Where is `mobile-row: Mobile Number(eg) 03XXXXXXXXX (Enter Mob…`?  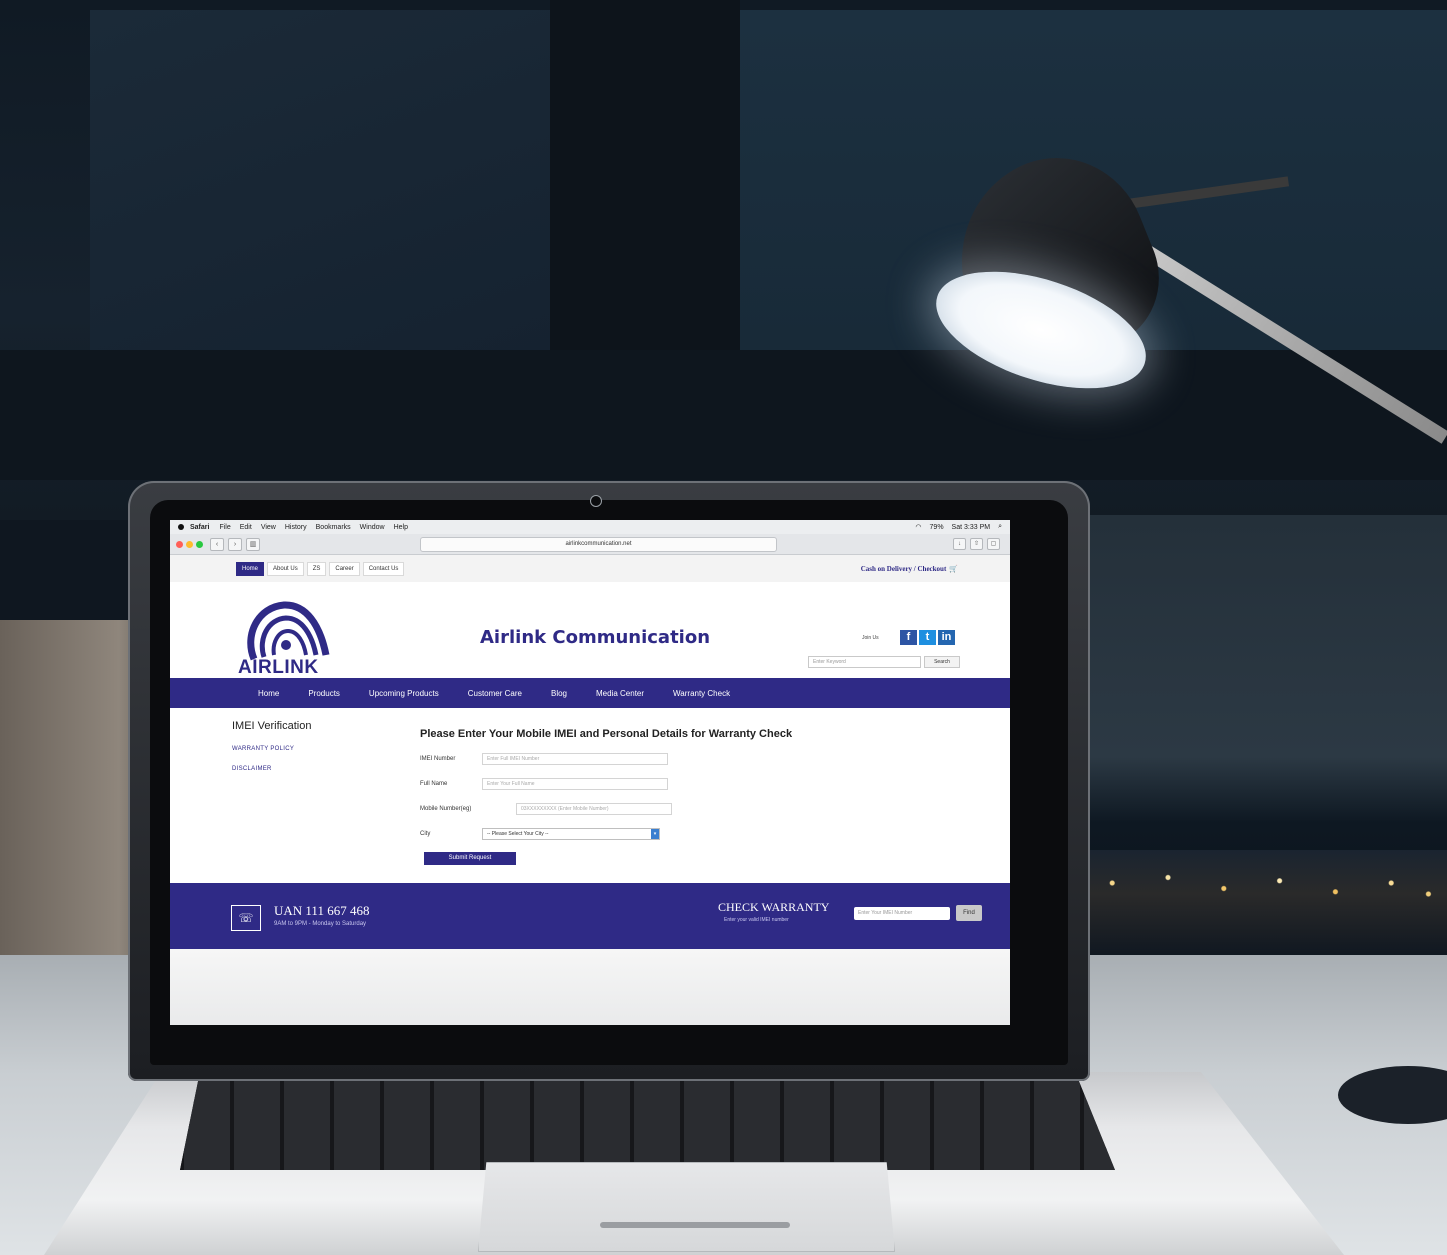
mobile-row: Mobile Number(eg) 03XXXXXXXXX (Enter Mob… is located at coordinates (680, 808).